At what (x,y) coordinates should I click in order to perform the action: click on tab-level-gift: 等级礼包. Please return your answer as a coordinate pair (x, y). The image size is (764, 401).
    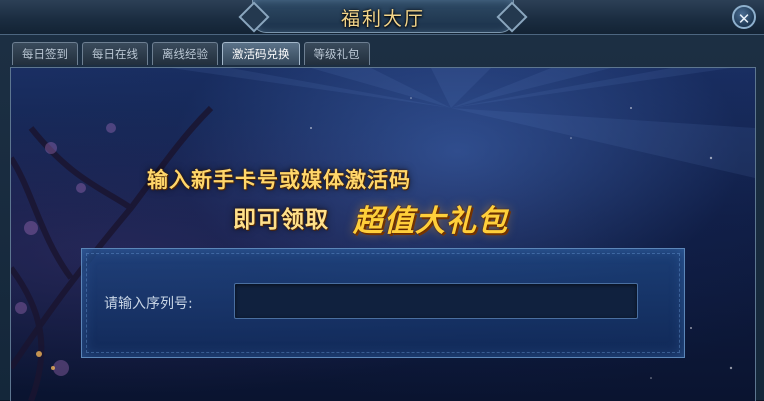
    Looking at the image, I should click on (336, 53).